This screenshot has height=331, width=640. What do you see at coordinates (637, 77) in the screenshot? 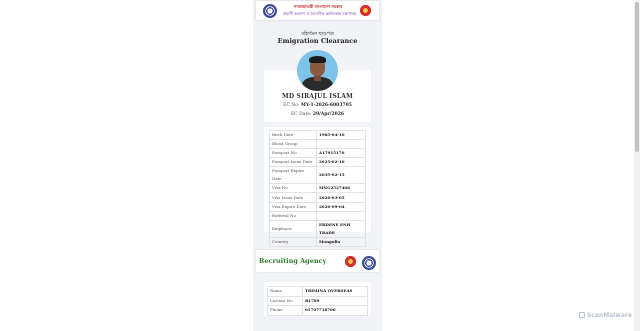
I see `scrollbar-thumb` at bounding box center [637, 77].